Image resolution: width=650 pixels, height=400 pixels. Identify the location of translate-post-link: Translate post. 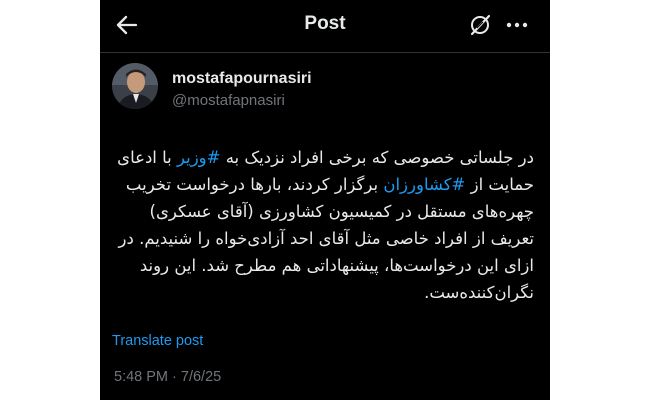
(157, 341).